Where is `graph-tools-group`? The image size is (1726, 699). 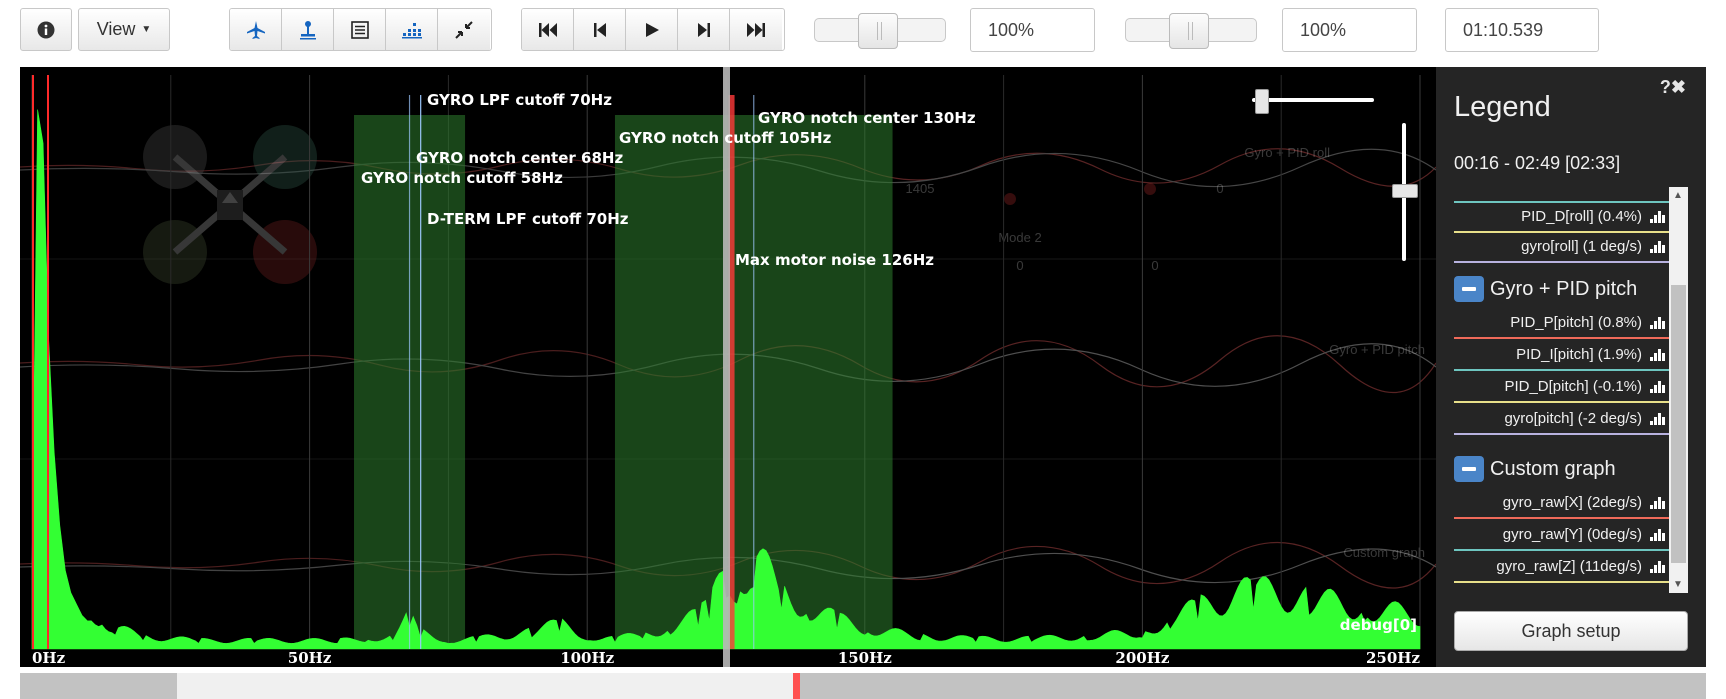 graph-tools-group is located at coordinates (360, 29).